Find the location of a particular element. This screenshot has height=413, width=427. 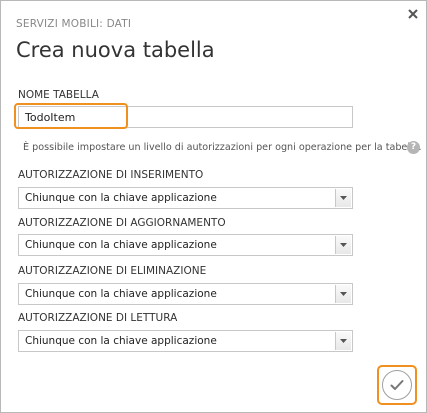

checkmark-icon is located at coordinates (397, 385).